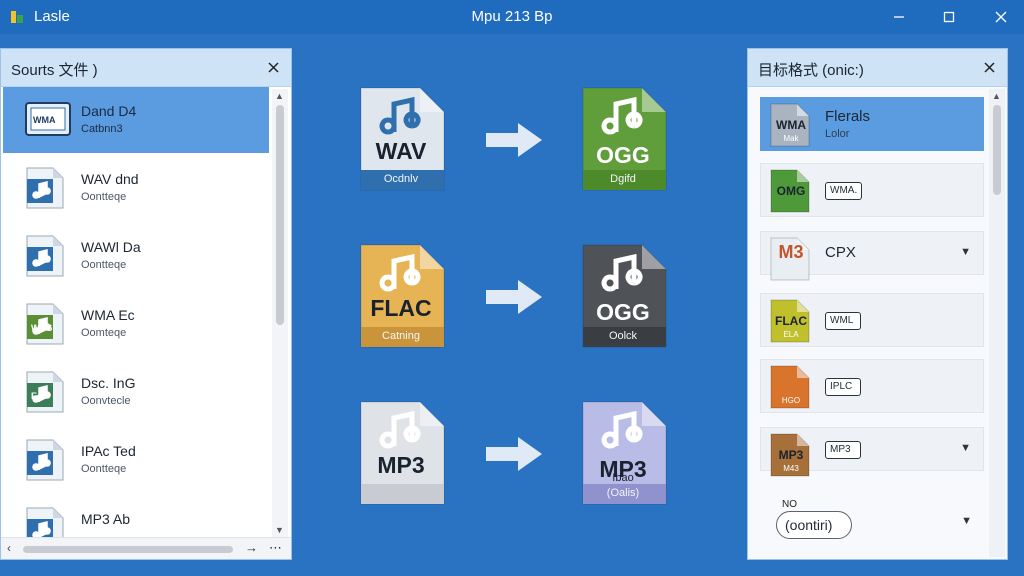  Describe the element at coordinates (275, 548) in the screenshot. I see `more-icon: ⋯` at that location.